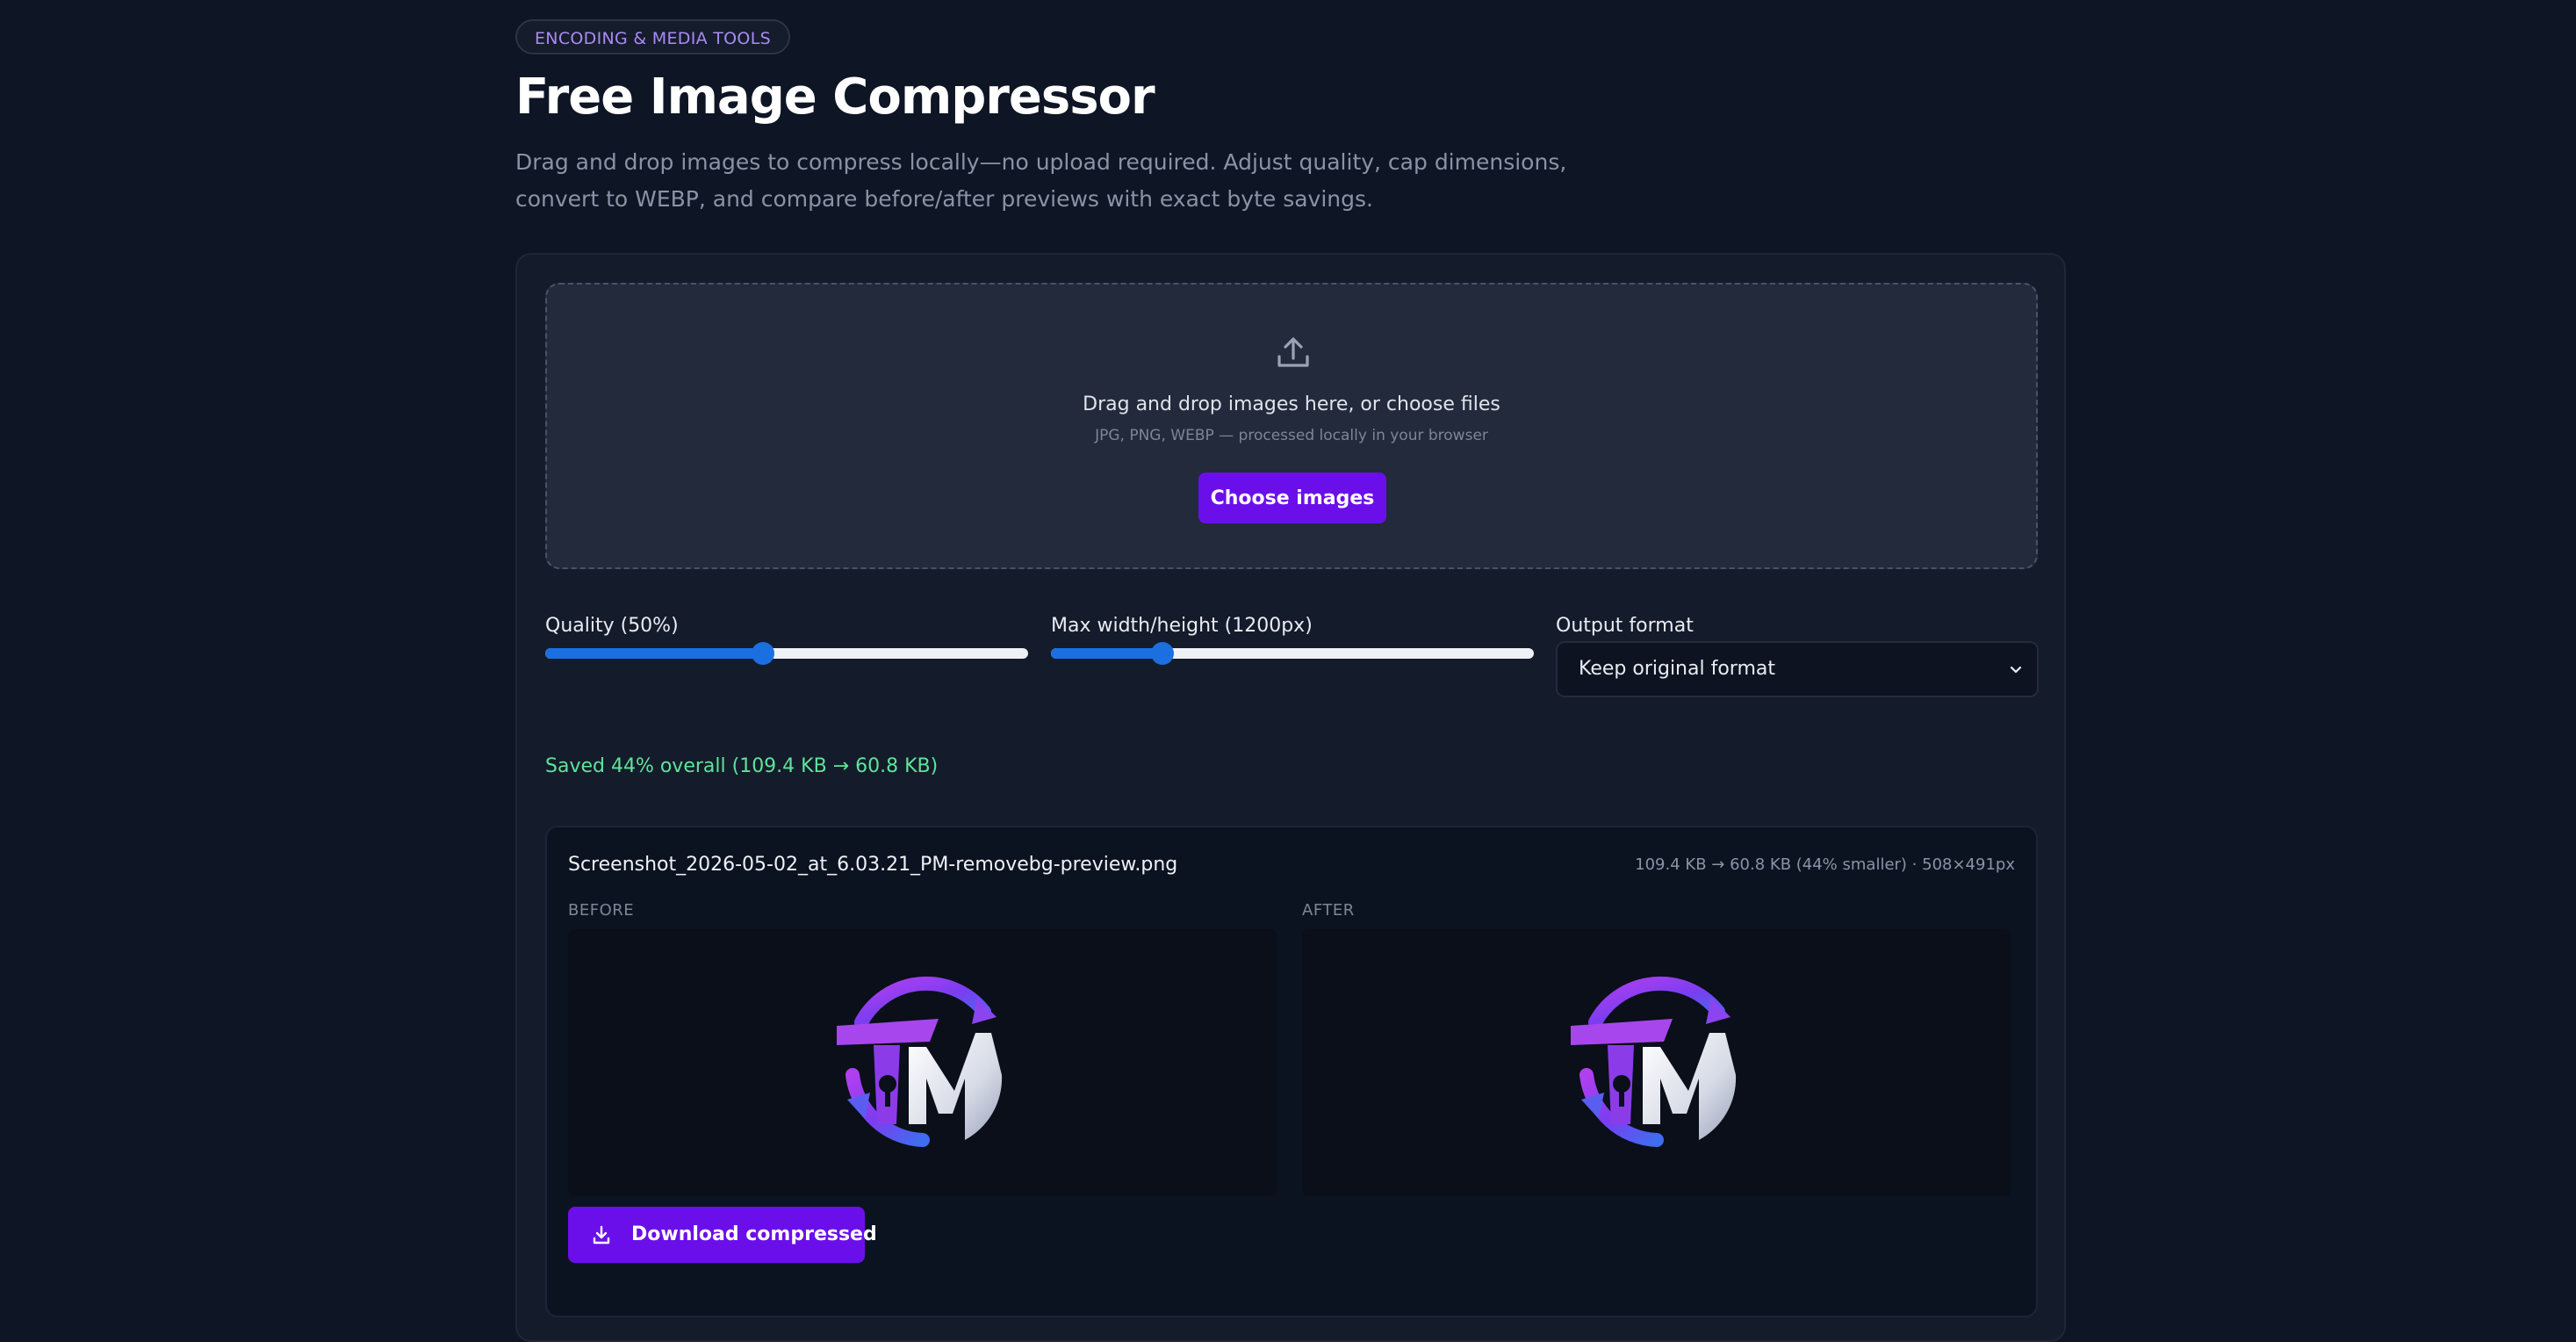 The image size is (2576, 1342). Describe the element at coordinates (612, 626) in the screenshot. I see `quality-label: Quality (50%)` at that location.